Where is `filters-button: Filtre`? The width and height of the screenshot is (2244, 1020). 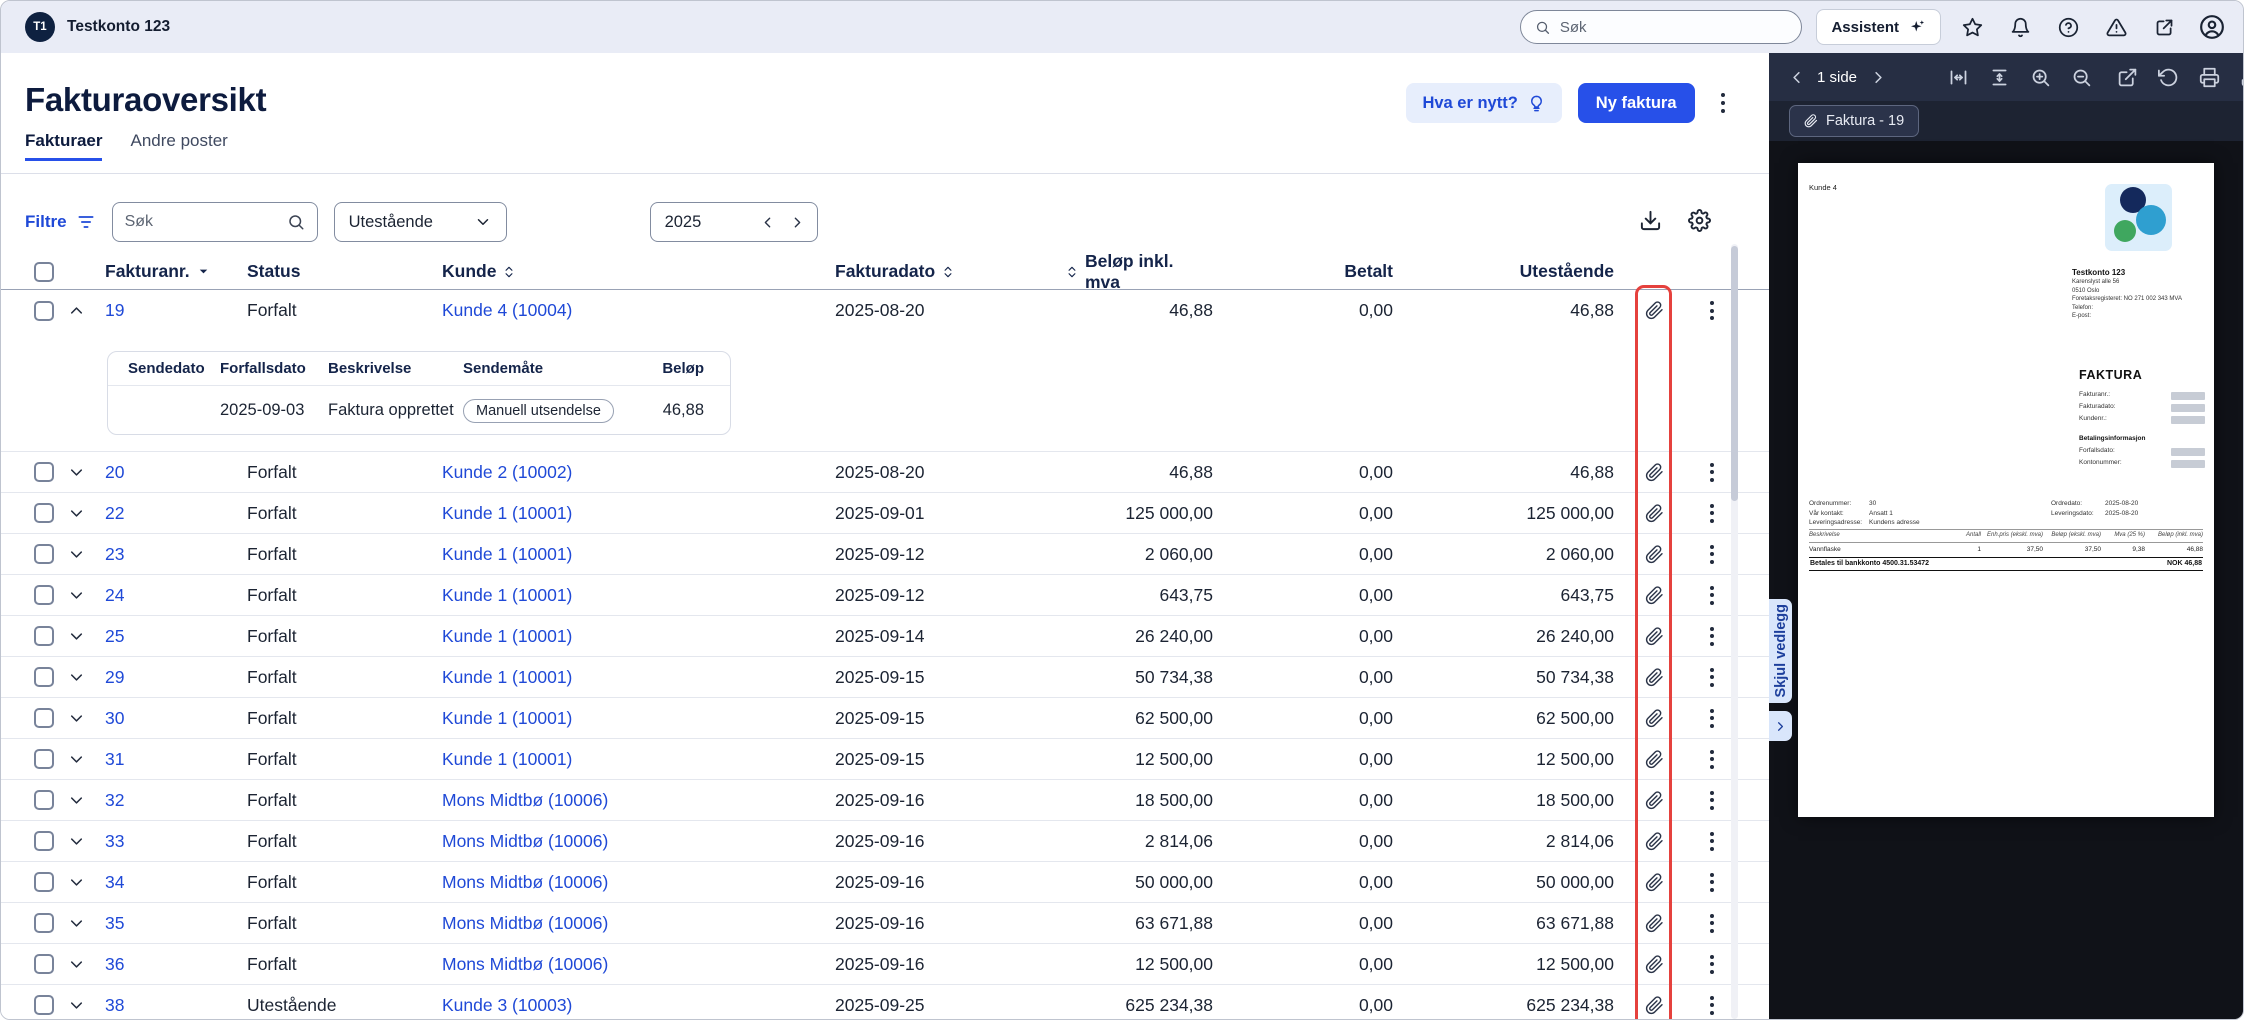
filters-button: Filtre is located at coordinates (60, 222).